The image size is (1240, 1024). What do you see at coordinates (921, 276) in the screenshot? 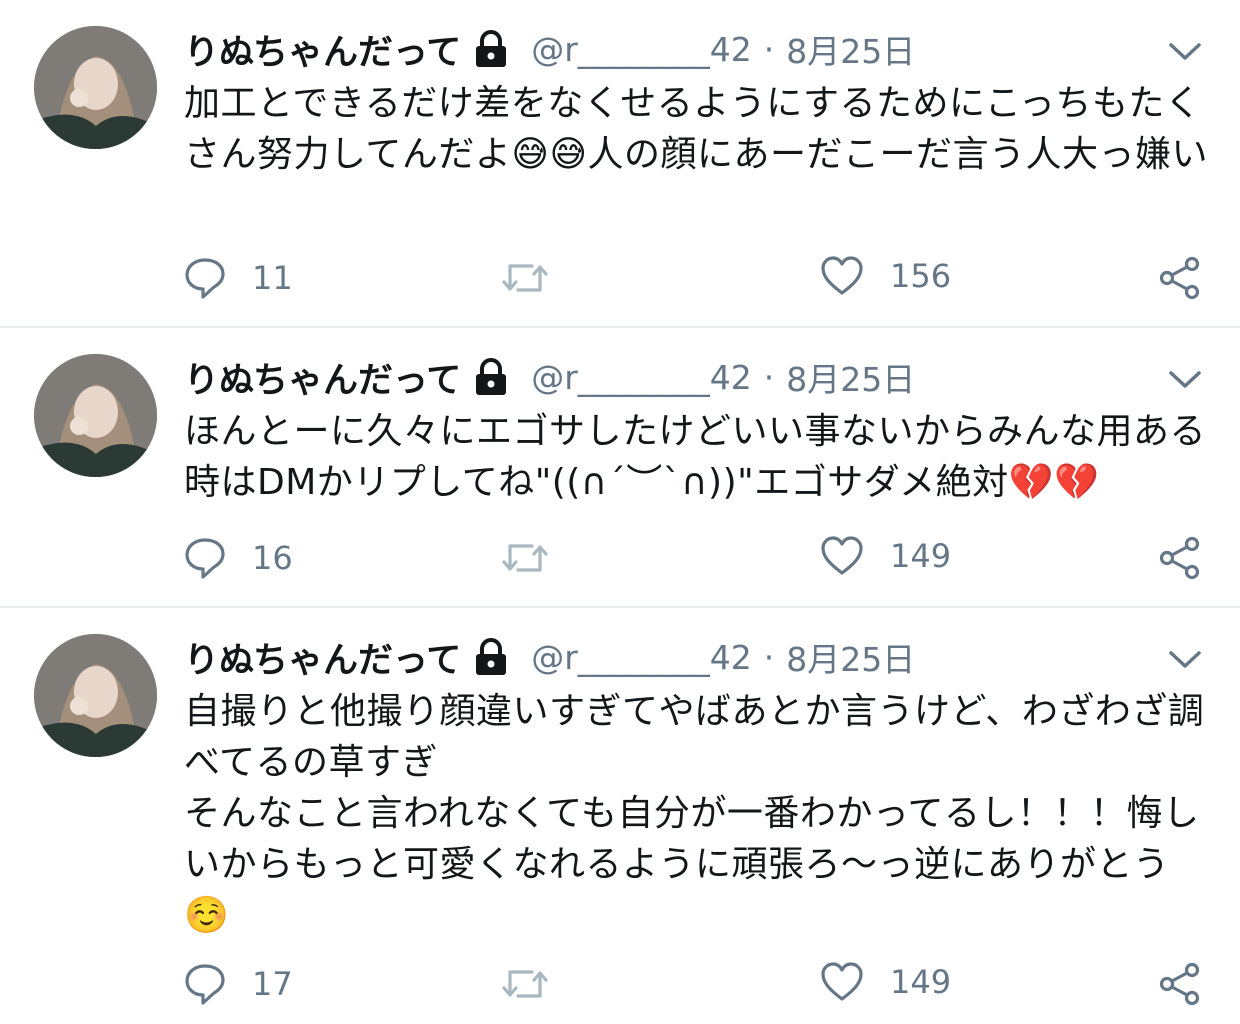
I see `like-count: 156` at bounding box center [921, 276].